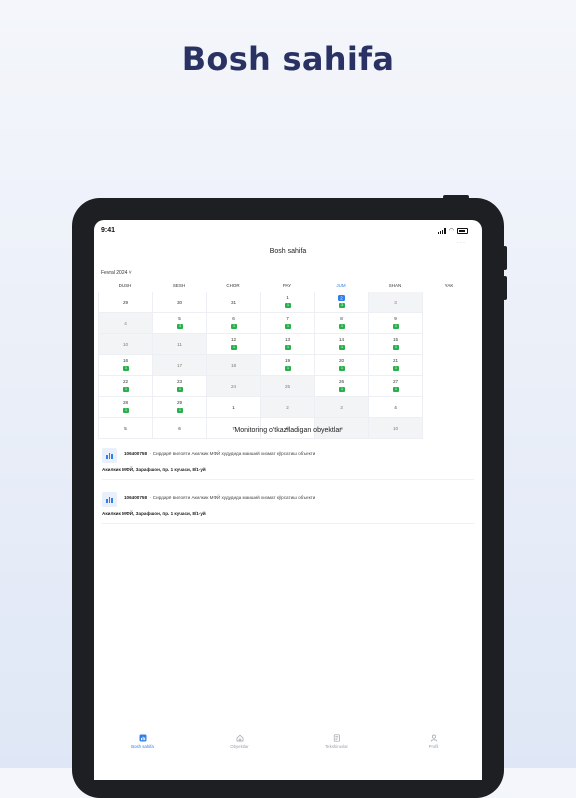 This screenshot has height=798, width=576. What do you see at coordinates (341, 381) in the screenshot?
I see `day-number: 26` at bounding box center [341, 381].